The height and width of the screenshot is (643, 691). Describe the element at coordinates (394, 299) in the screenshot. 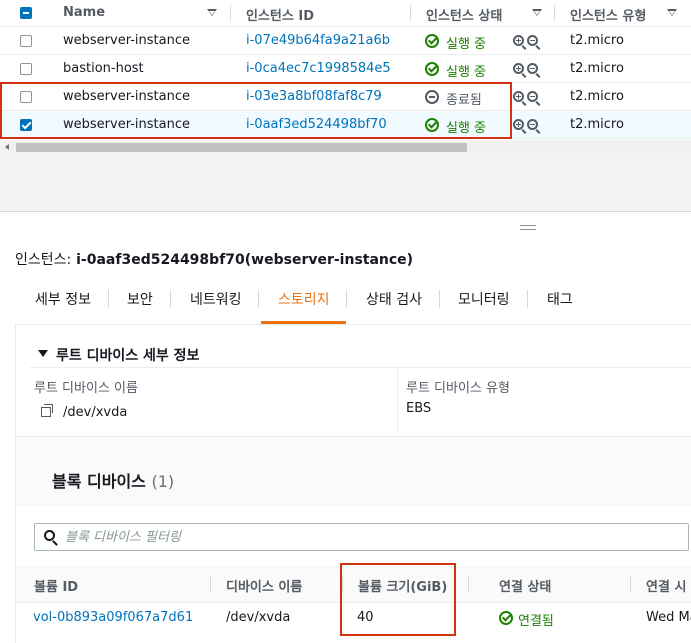

I see `tab-status-checks: 상태 검사` at that location.